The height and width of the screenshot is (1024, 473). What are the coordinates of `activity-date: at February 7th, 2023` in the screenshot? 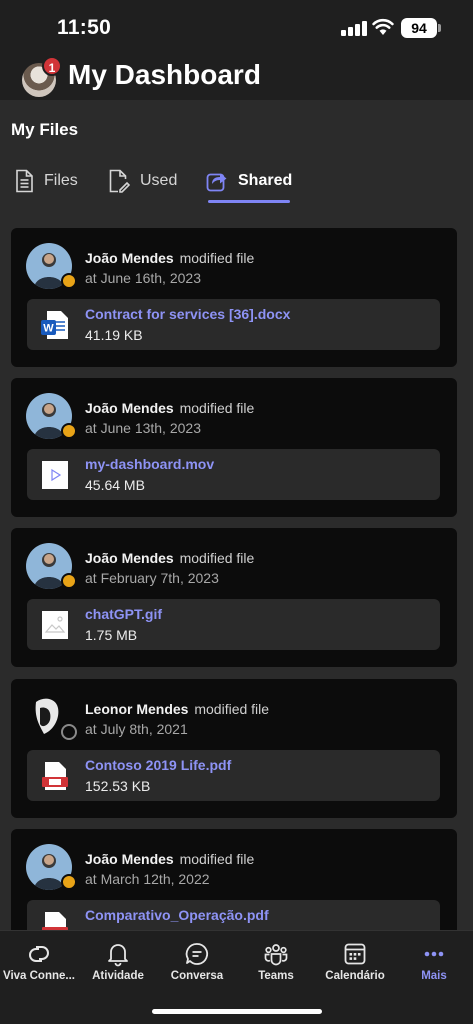 It's located at (152, 578).